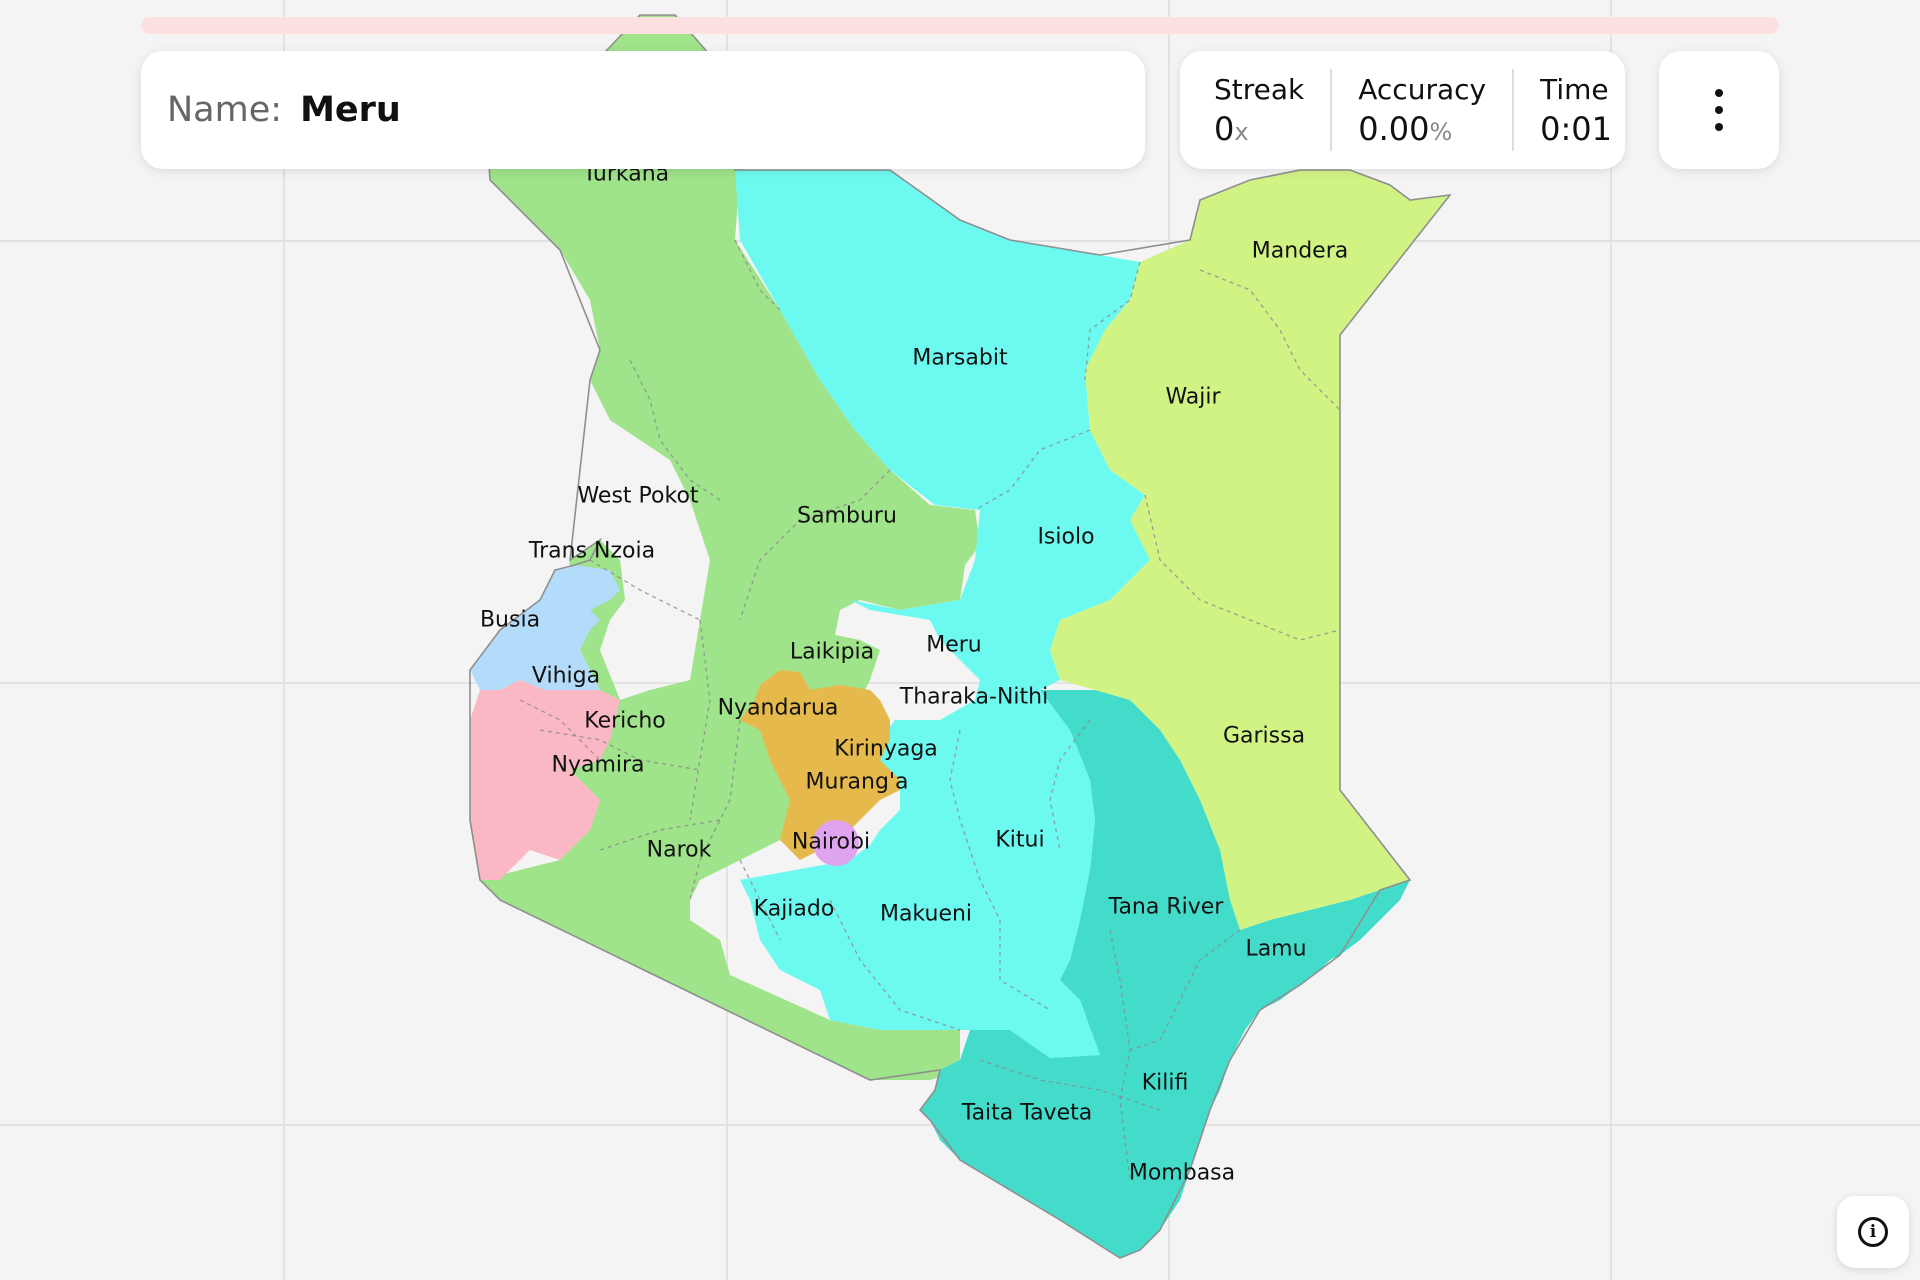  What do you see at coordinates (778, 708) in the screenshot?
I see `county-label-nyandarua: Nyandarua` at bounding box center [778, 708].